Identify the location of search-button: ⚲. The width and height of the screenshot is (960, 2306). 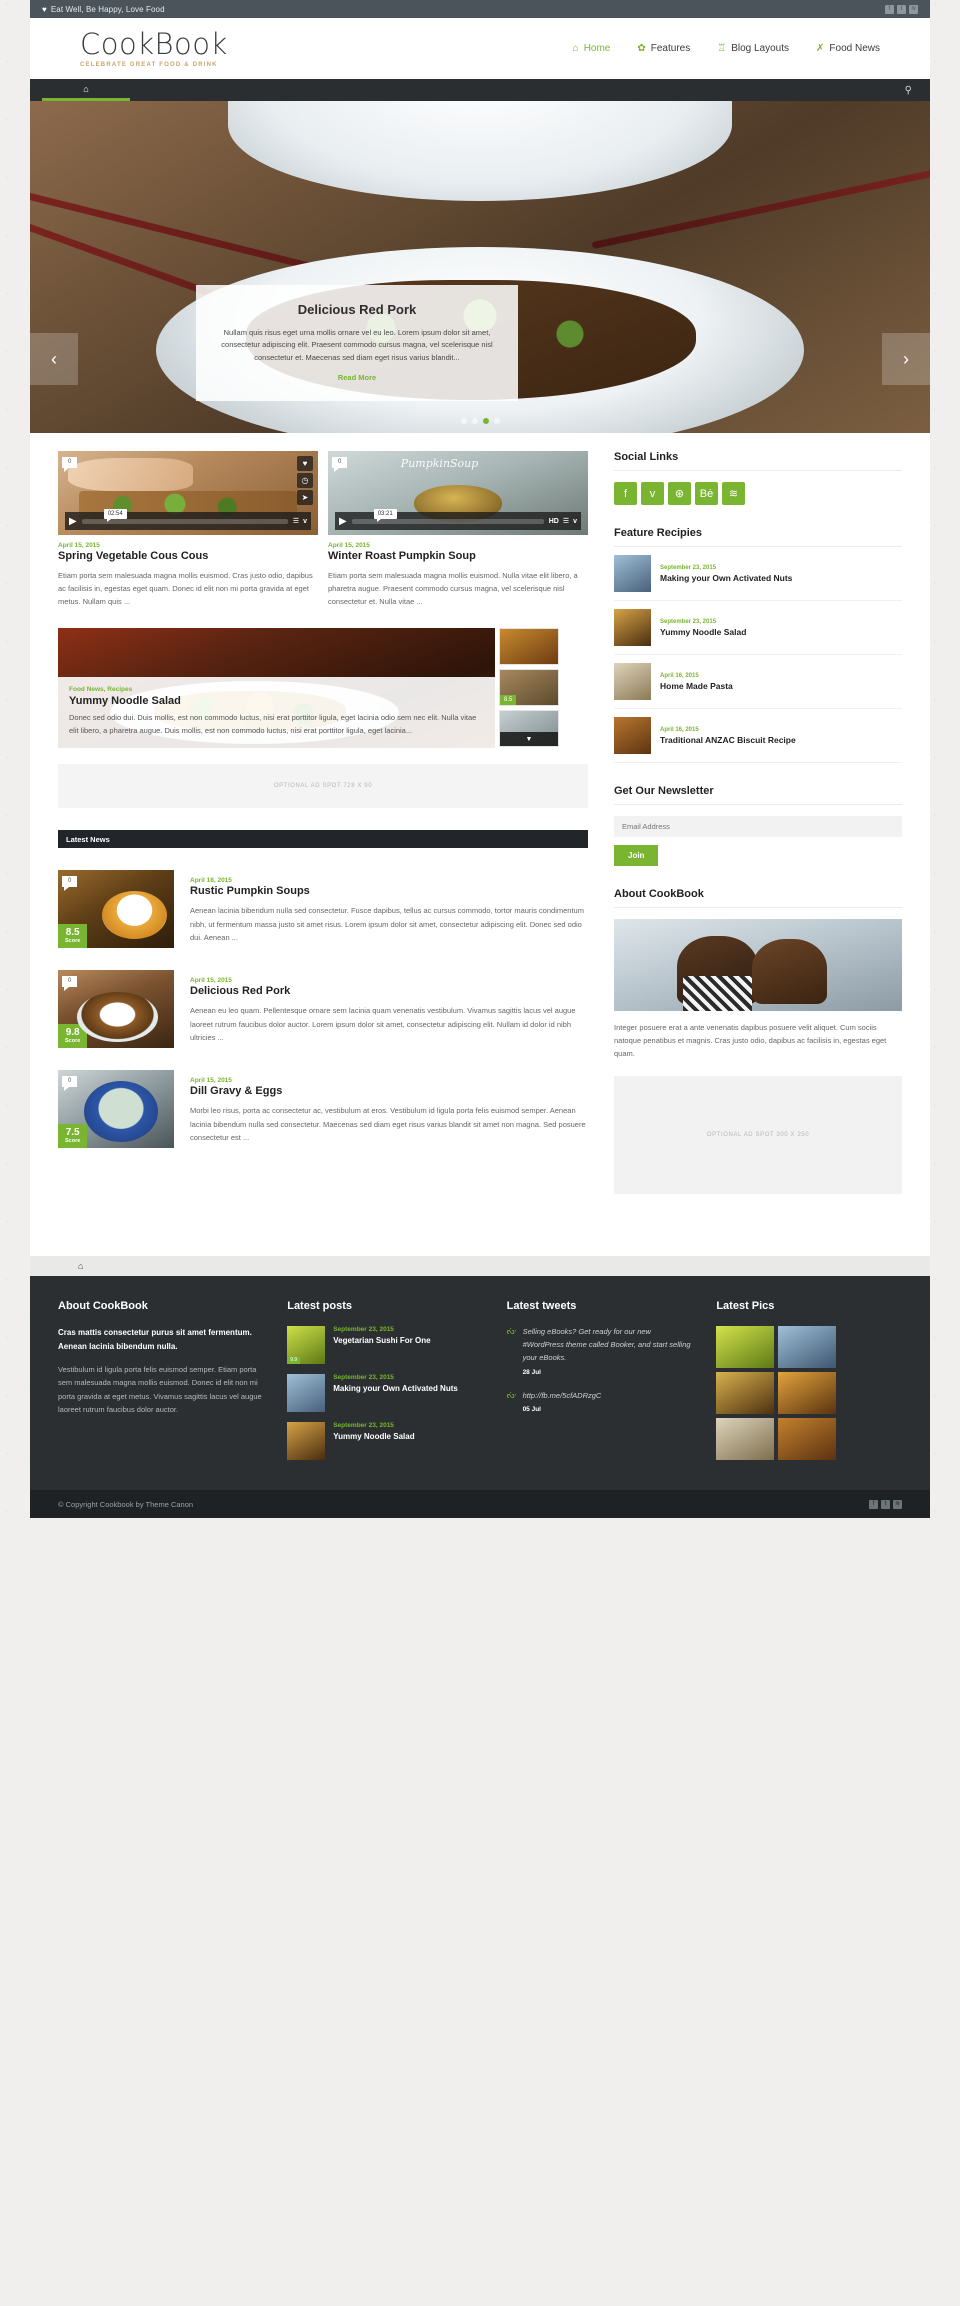
(911, 90).